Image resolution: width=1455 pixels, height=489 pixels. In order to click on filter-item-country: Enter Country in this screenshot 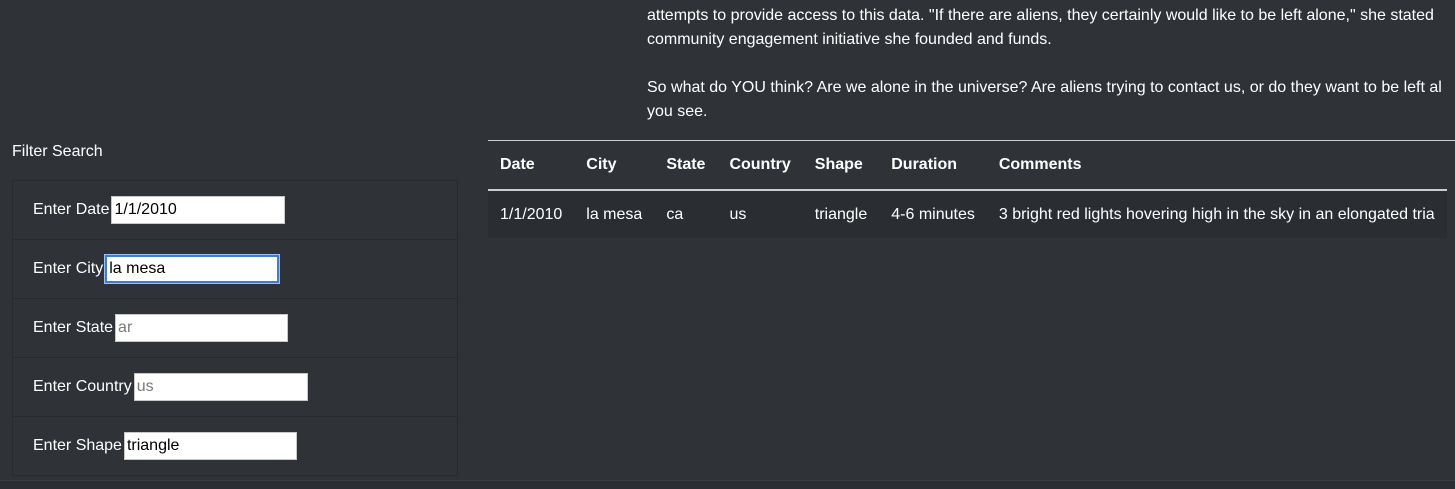, I will do `click(235, 386)`.